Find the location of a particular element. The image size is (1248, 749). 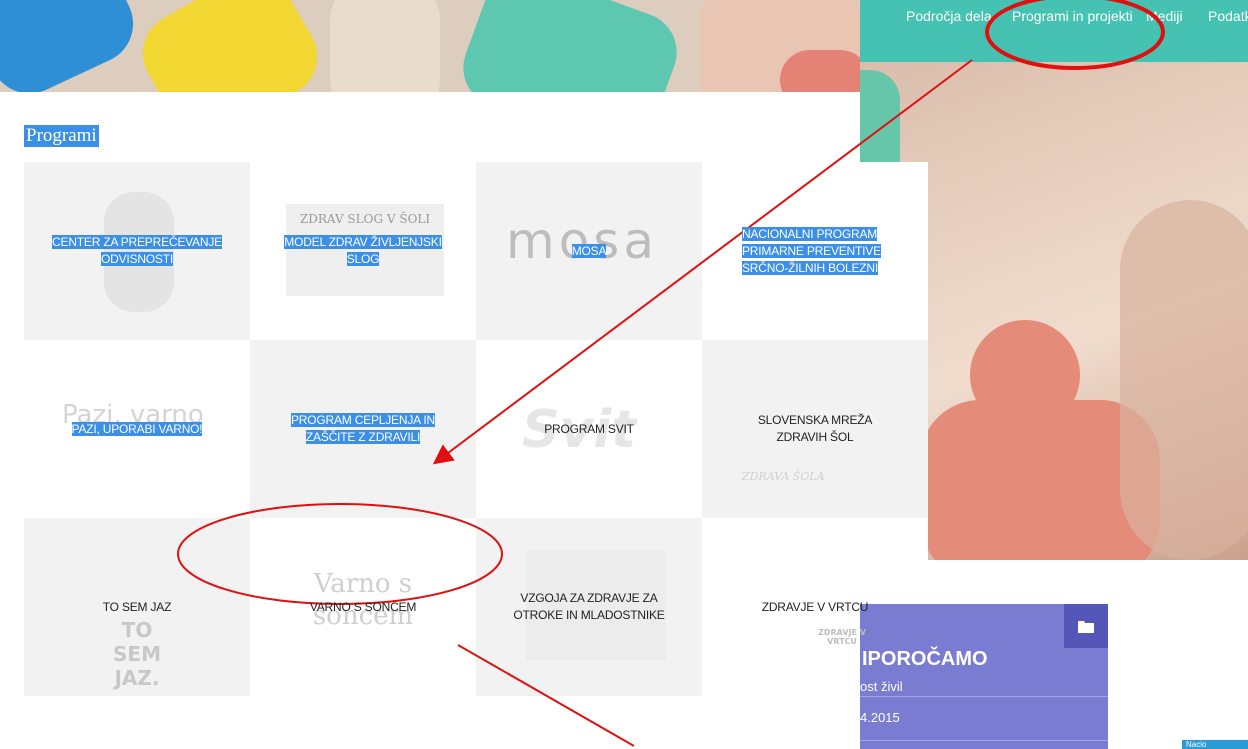

tile-slovenska-mreza-zdravih-sol: ZDRAVA ŠOLA SLOVENSKA MREŽA ZDRAVIH ŠOL is located at coordinates (815, 429).